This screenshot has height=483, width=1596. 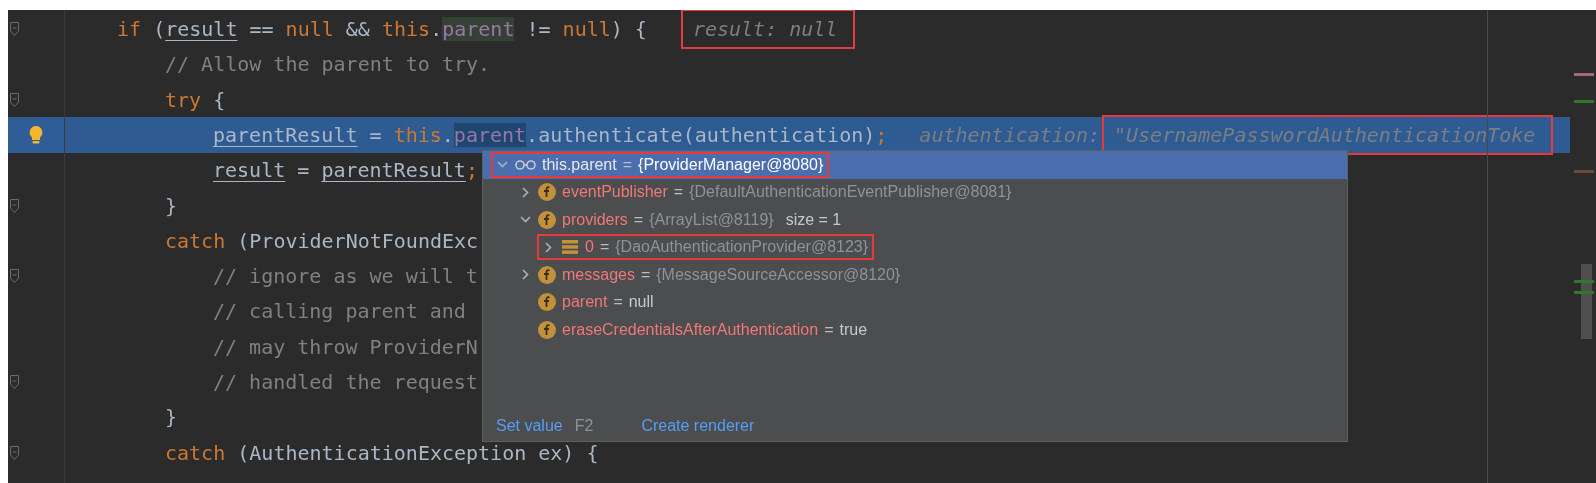 I want to click on variable-value: {MessageSourceAccessor@8120}, so click(x=778, y=274).